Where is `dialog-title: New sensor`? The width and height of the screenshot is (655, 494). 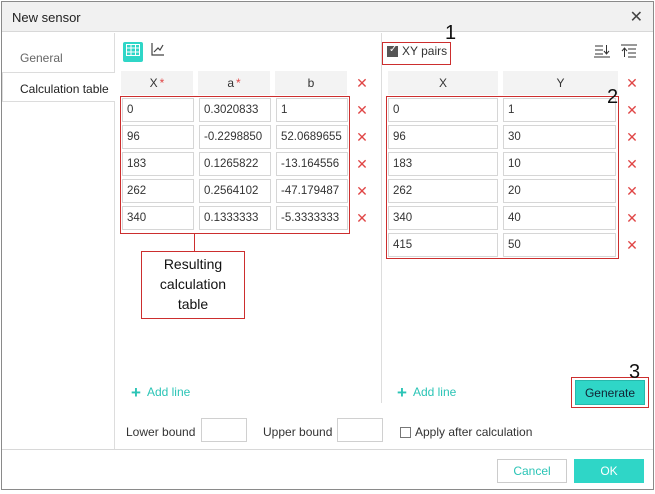
dialog-title: New sensor is located at coordinates (46, 17).